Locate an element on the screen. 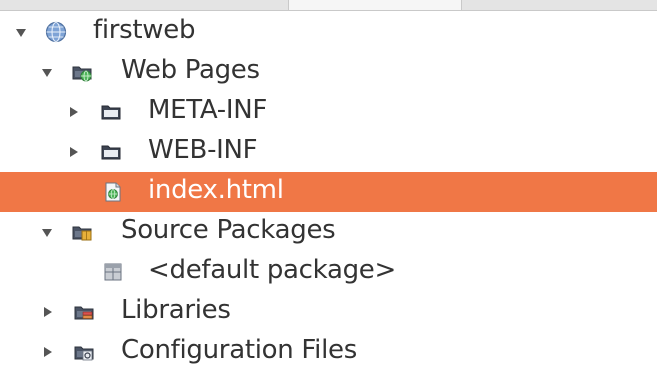 This screenshot has height=372, width=657. tree-item-label: Configuration Files is located at coordinates (239, 350).